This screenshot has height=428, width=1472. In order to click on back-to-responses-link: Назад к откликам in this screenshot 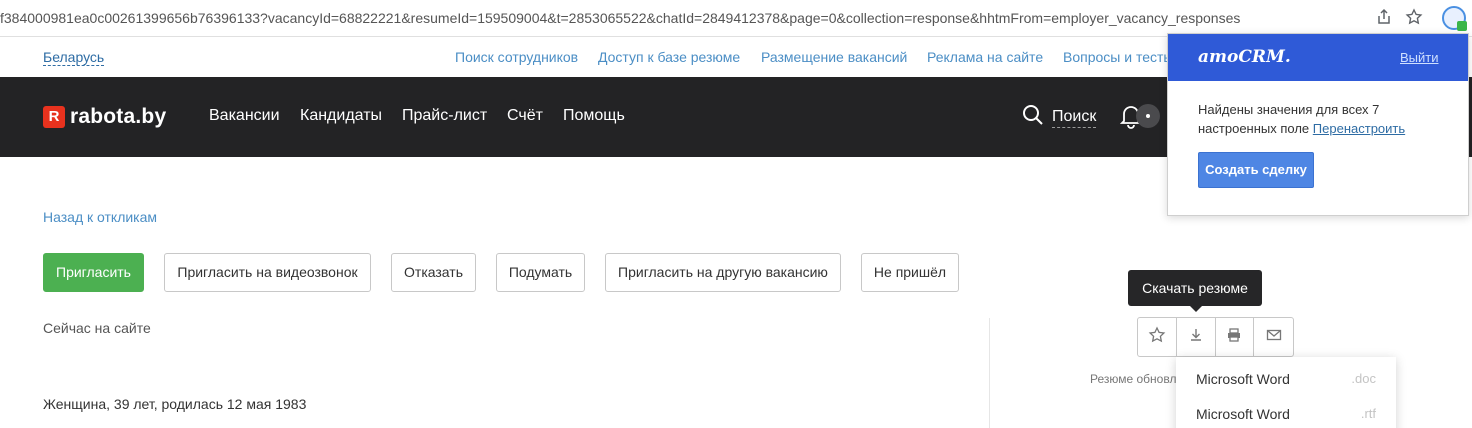, I will do `click(100, 217)`.